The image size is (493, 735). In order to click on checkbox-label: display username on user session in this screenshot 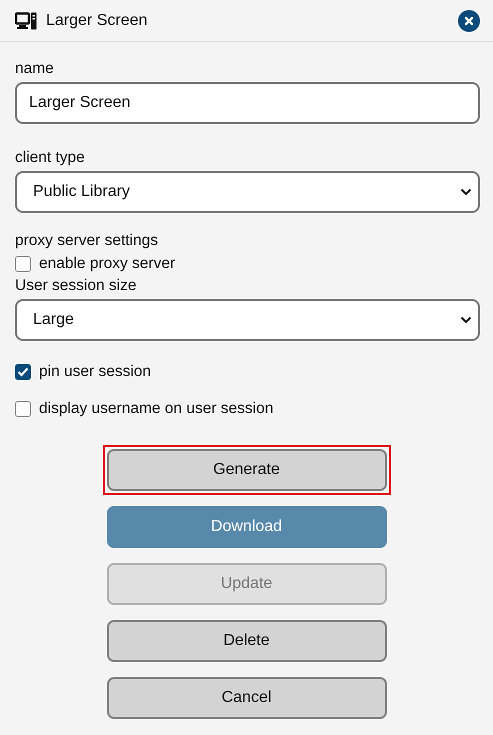, I will do `click(156, 409)`.